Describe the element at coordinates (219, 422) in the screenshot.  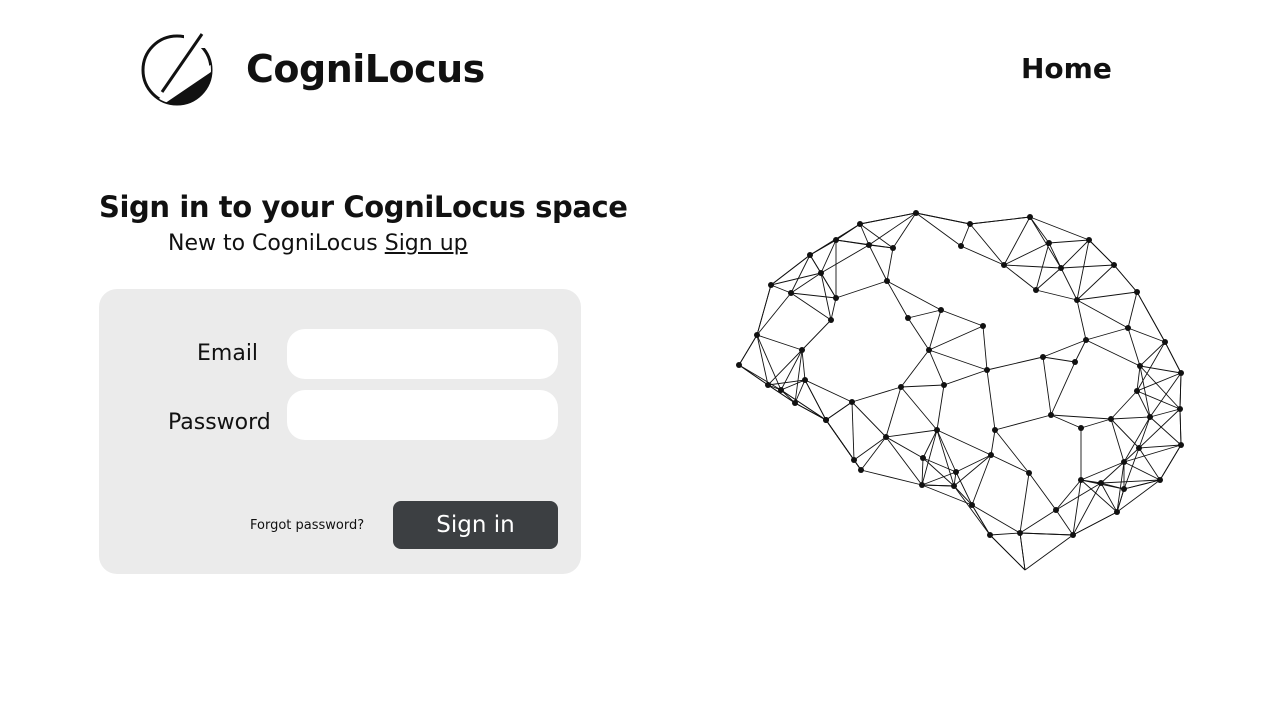
I see `password-label: Password` at that location.